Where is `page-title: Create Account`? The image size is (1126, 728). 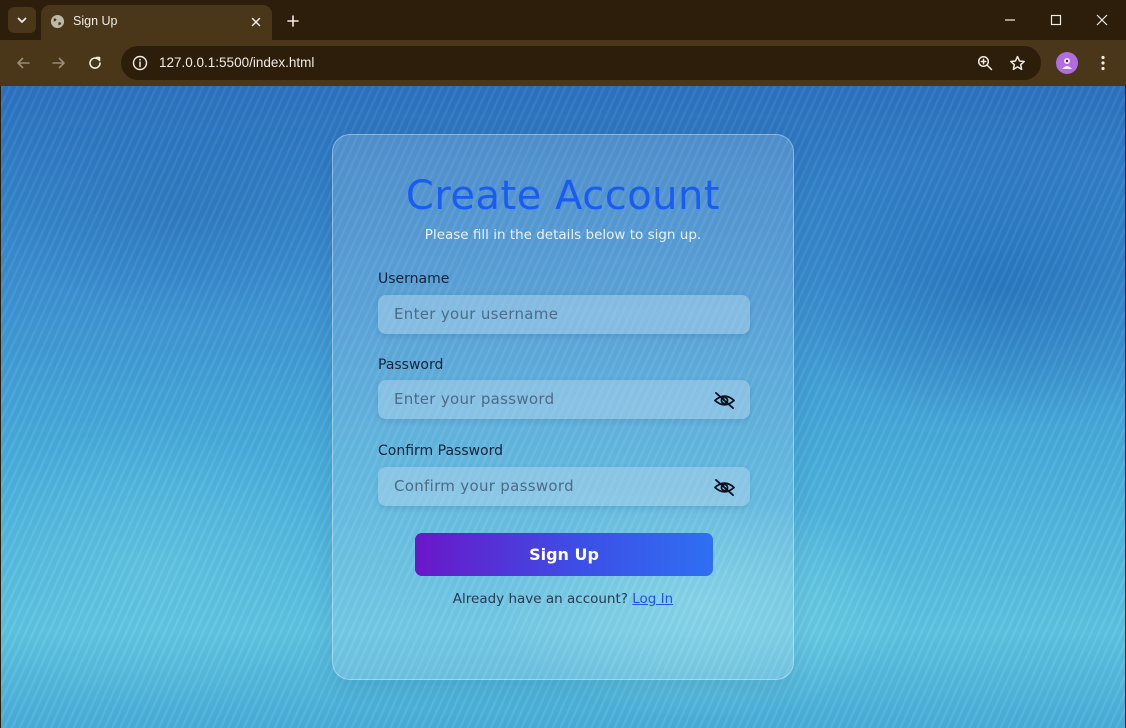 page-title: Create Account is located at coordinates (563, 196).